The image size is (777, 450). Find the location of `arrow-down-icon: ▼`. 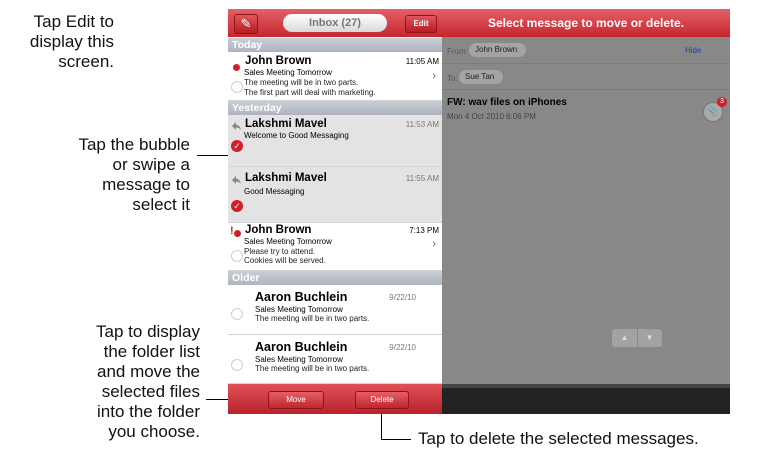

arrow-down-icon: ▼ is located at coordinates (649, 338).